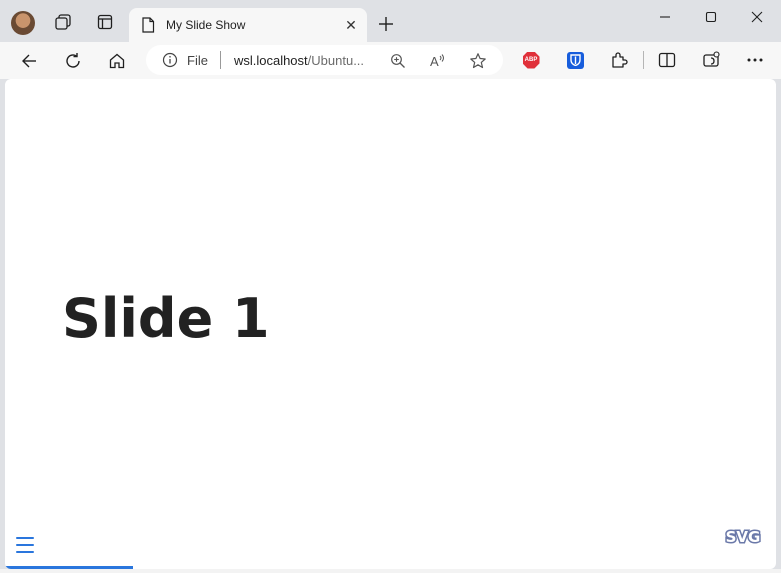 The height and width of the screenshot is (573, 781). What do you see at coordinates (619, 60) in the screenshot?
I see `extensions-icon` at bounding box center [619, 60].